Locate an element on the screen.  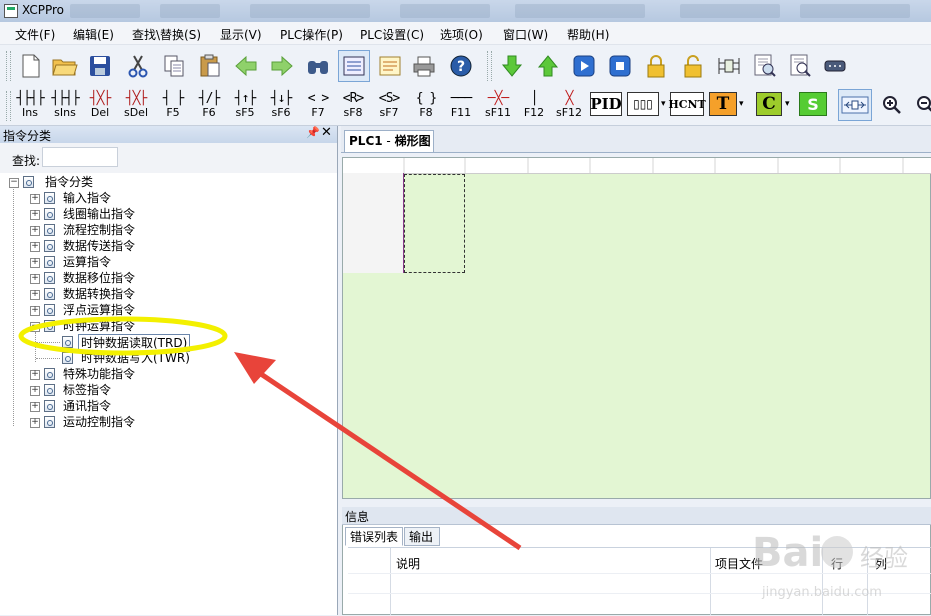
shift-insert-button: ┤├┤├ sIns is located at coordinates (65, 106).